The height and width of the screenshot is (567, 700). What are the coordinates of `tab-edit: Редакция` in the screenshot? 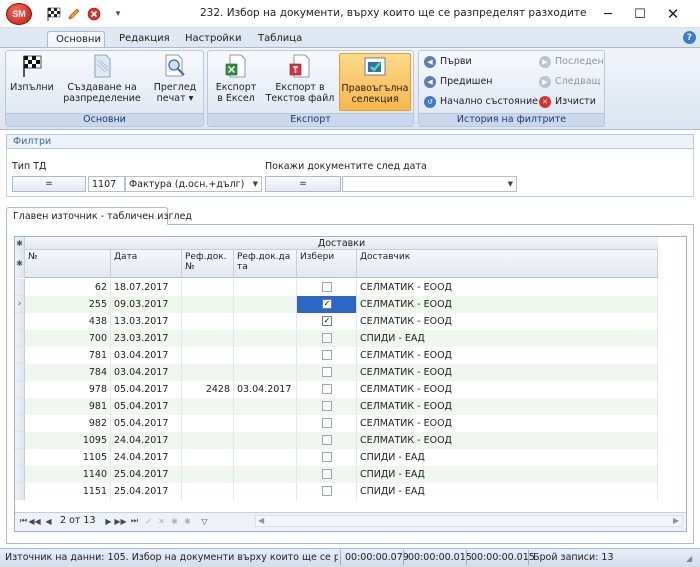 It's located at (144, 39).